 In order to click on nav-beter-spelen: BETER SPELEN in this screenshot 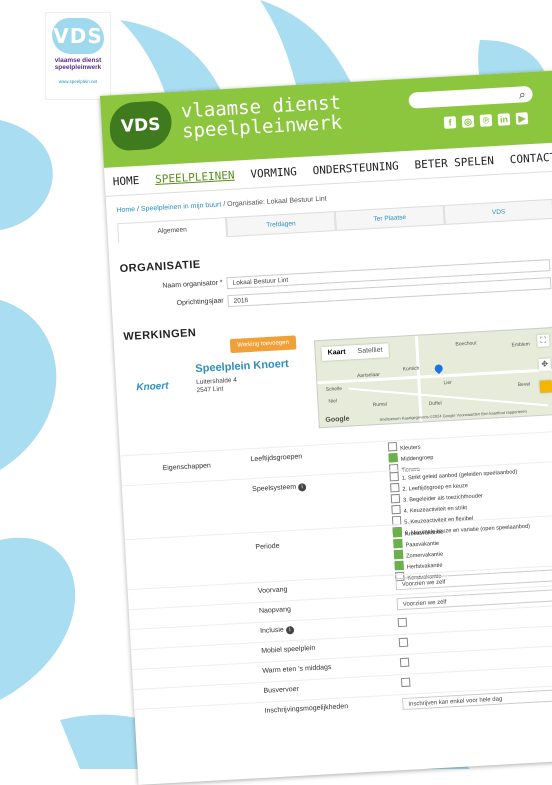, I will do `click(454, 162)`.